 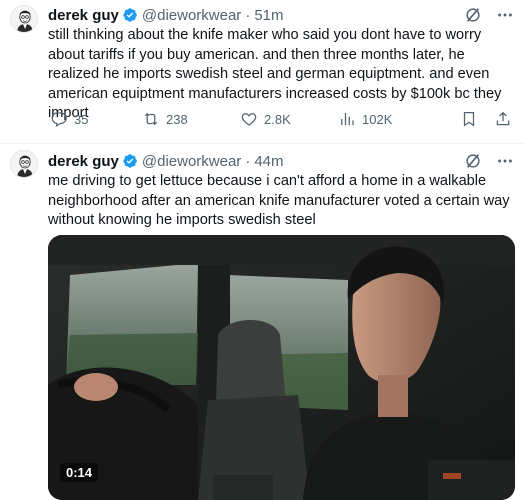 What do you see at coordinates (268, 15) in the screenshot?
I see `timestamp: 51m` at bounding box center [268, 15].